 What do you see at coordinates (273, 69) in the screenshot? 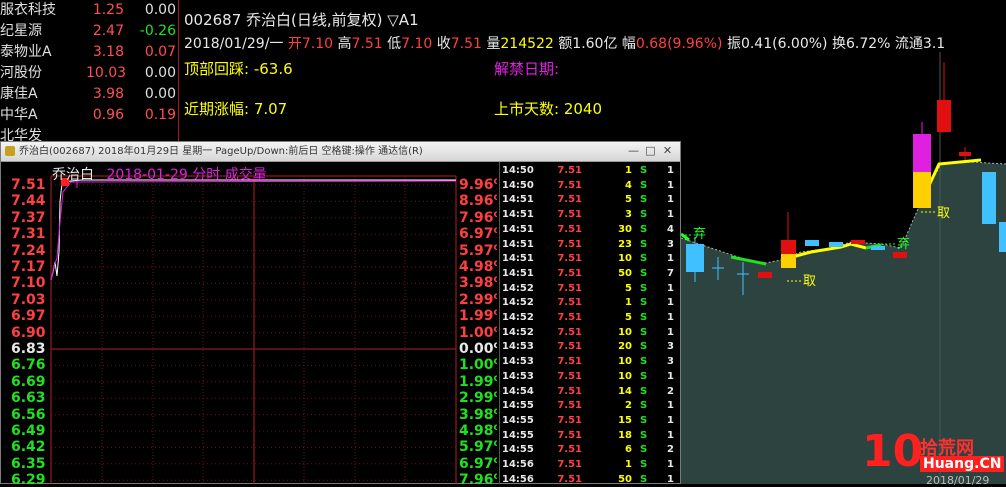
I see `top-pullback-value: -63.6` at bounding box center [273, 69].